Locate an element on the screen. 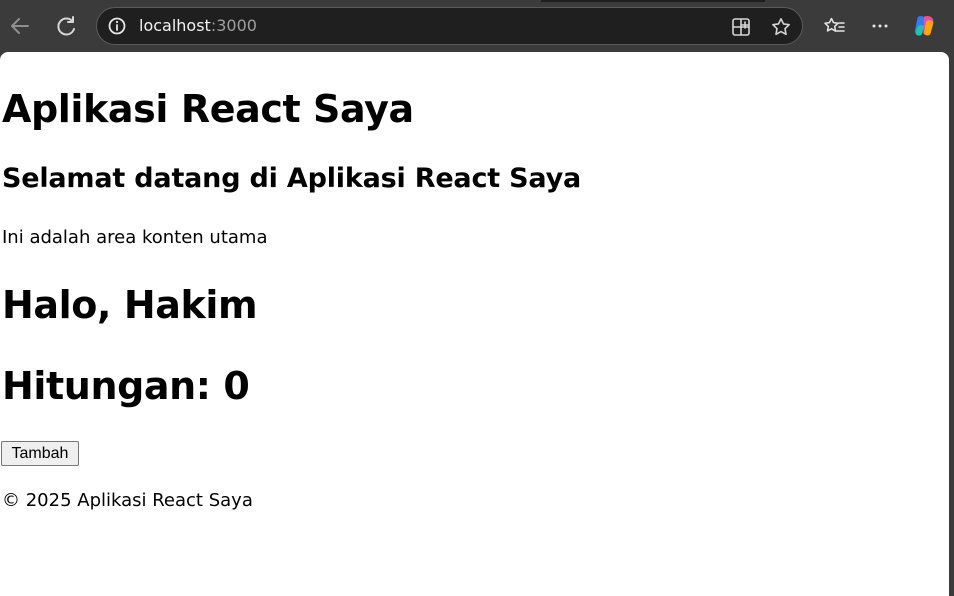 The image size is (954, 596). refresh-button is located at coordinates (66, 26).